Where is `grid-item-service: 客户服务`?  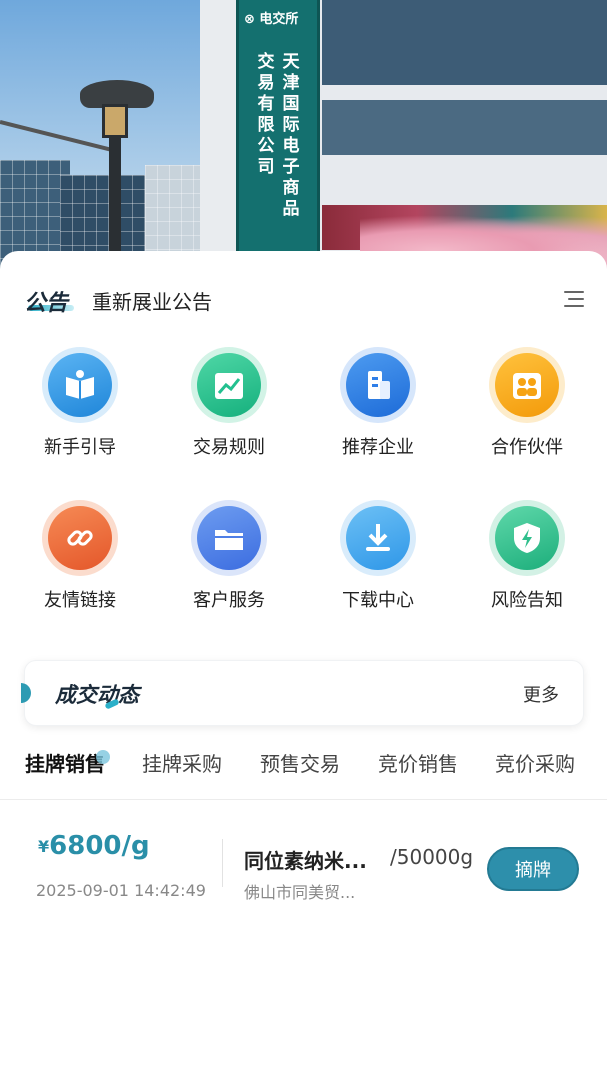
grid-item-service: 客户服务 is located at coordinates (229, 565).